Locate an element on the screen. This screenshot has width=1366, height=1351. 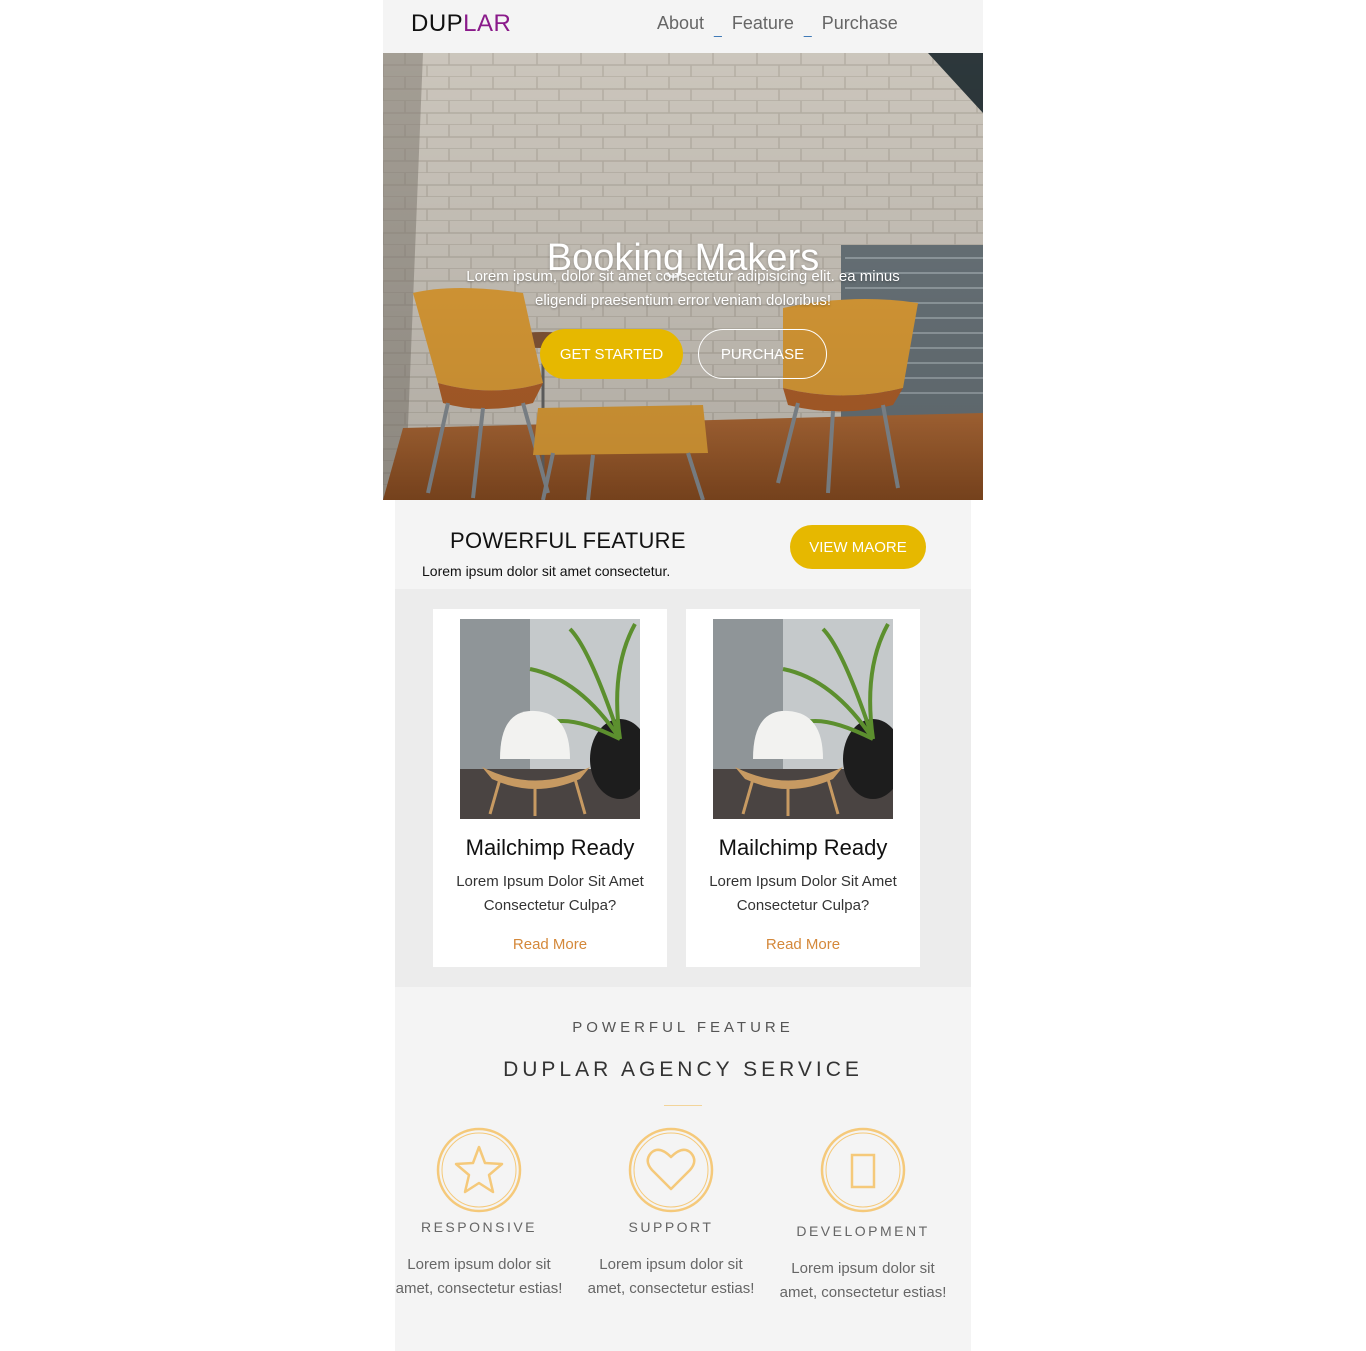
logo-text-dup: DUP is located at coordinates (437, 23).